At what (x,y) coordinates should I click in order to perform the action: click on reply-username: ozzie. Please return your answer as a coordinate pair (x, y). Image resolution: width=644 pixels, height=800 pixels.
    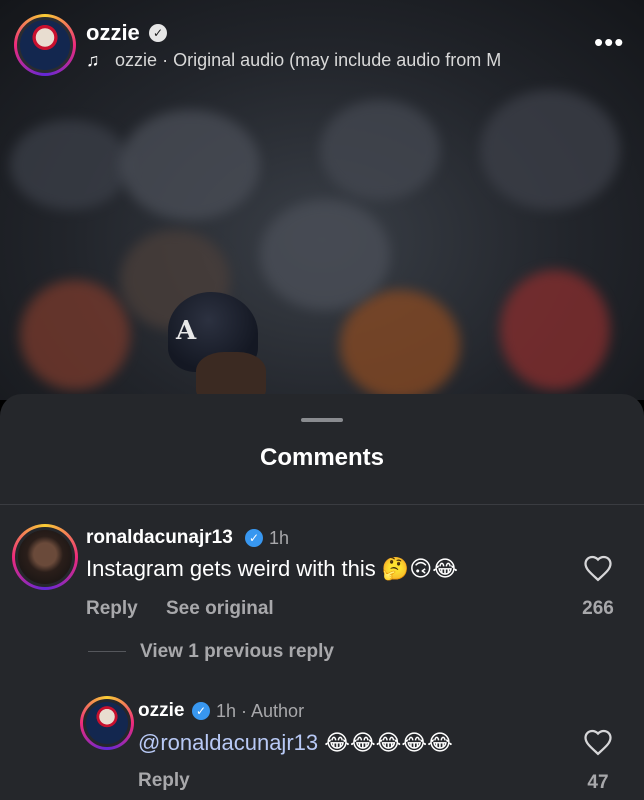
    Looking at the image, I should click on (161, 711).